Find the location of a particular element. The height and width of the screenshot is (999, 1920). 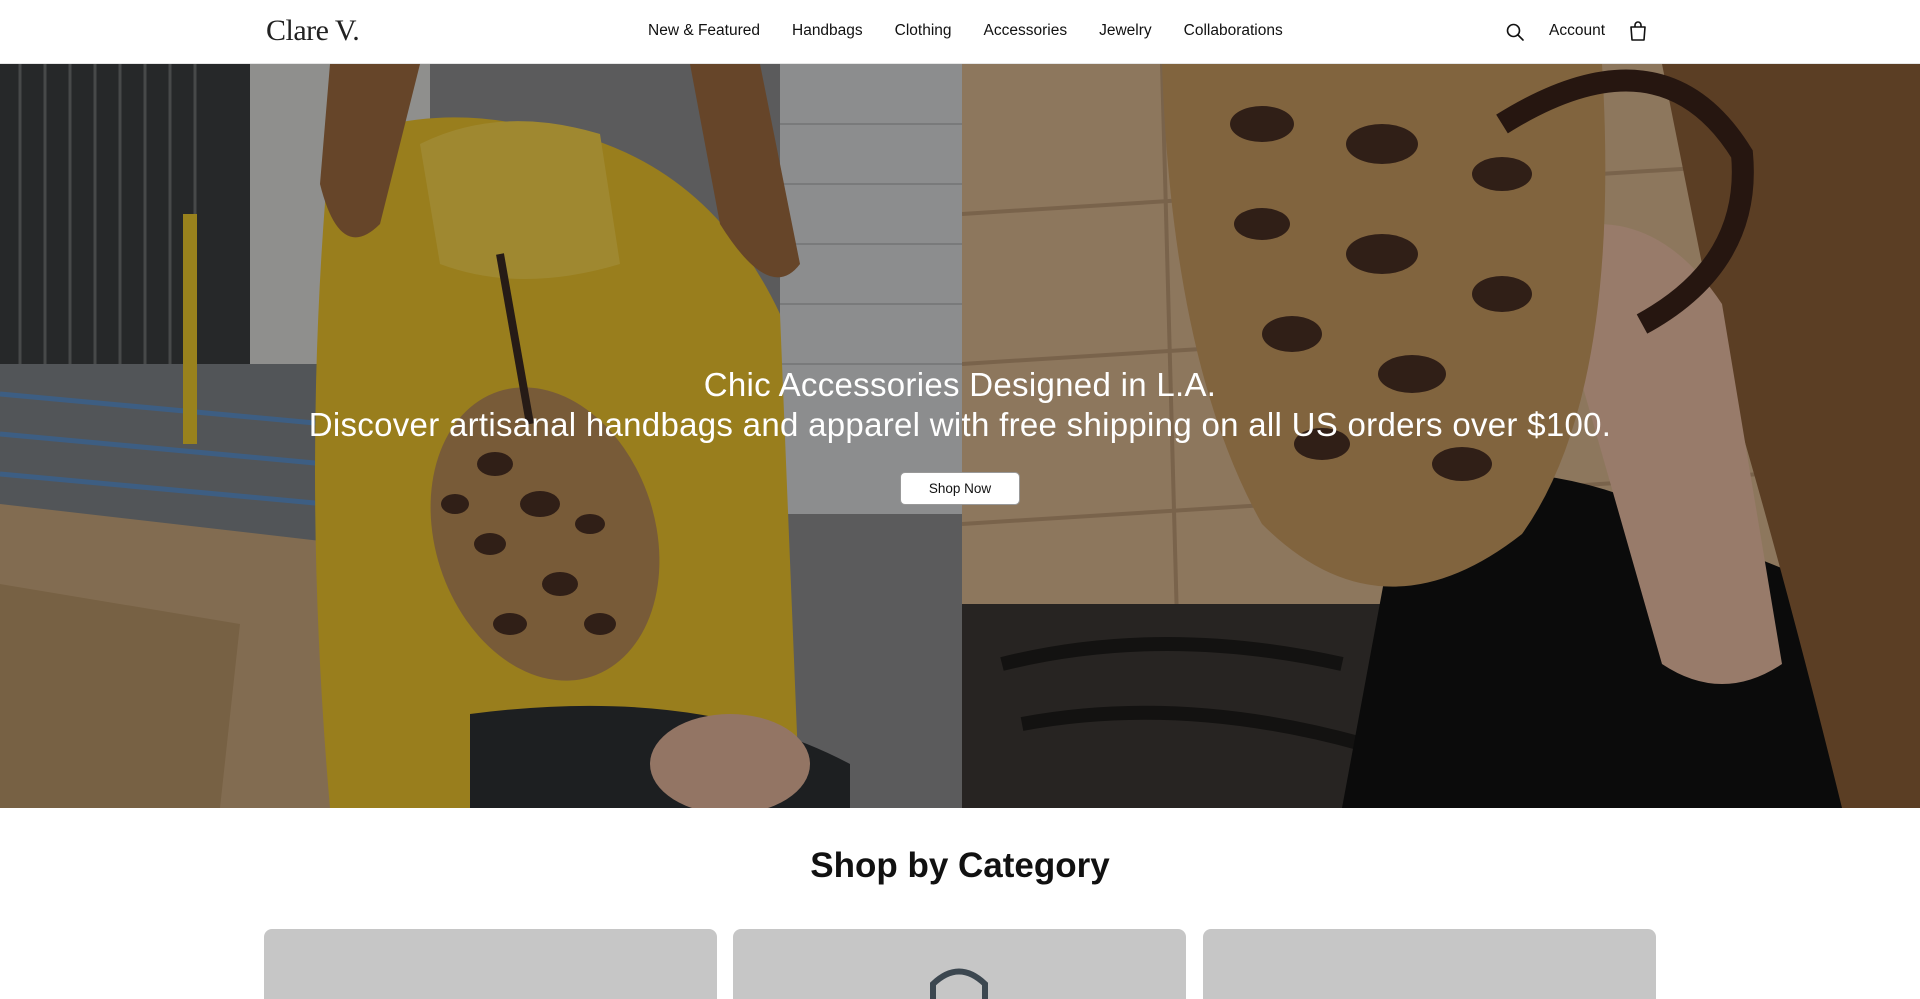

shop-now-button: Shop Now is located at coordinates (960, 488).